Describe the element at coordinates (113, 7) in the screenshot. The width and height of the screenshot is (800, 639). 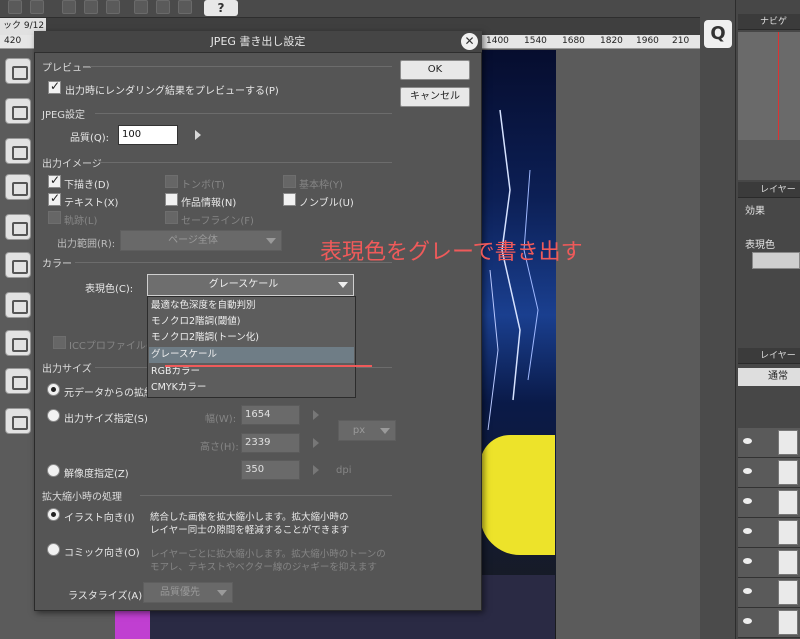
I see `frame-icon` at that location.